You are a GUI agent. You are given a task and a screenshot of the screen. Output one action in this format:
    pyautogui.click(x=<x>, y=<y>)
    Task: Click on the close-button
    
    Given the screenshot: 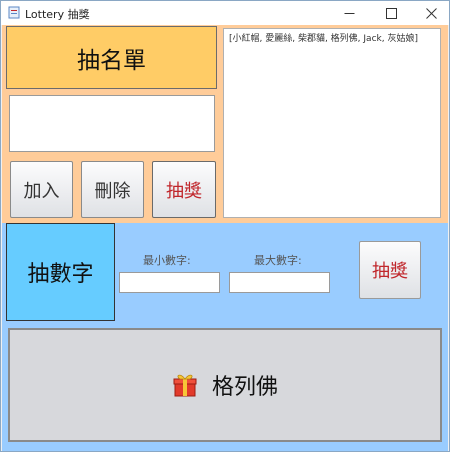 What is the action you would take?
    pyautogui.click(x=431, y=13)
    